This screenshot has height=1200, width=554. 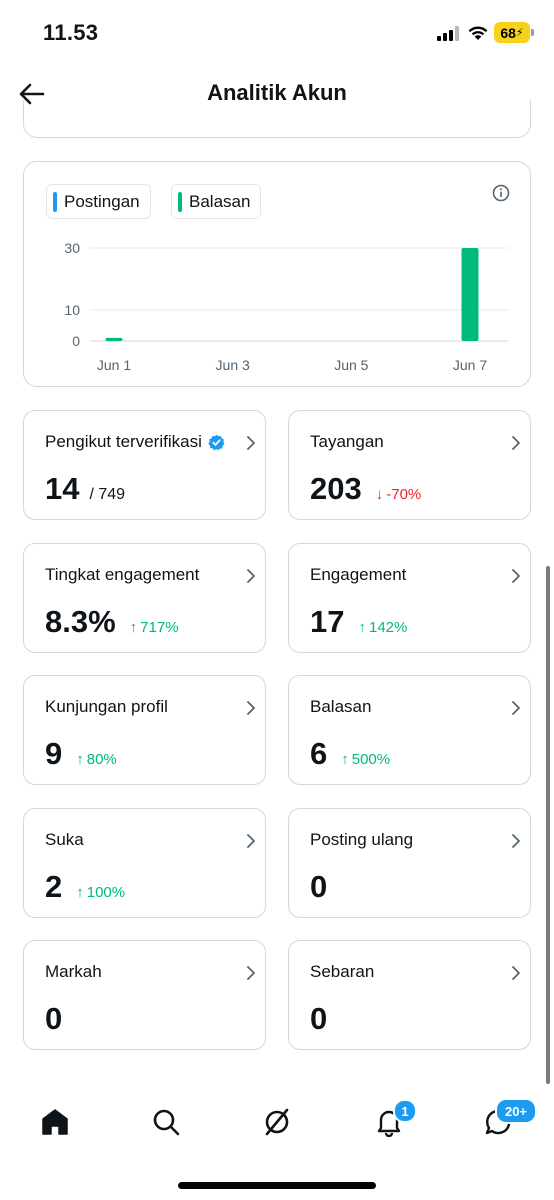 I want to click on stat-value: 14, so click(x=62, y=488).